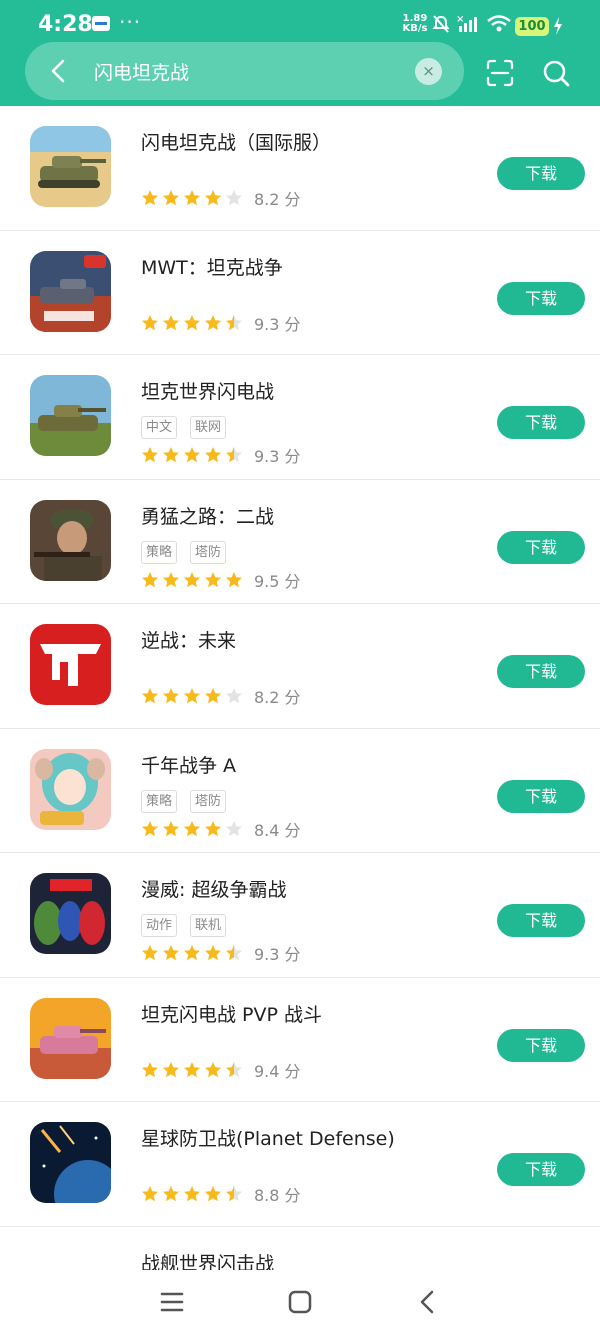 Image resolution: width=600 pixels, height=1333 pixels. I want to click on world-of-tanks-icon, so click(70, 415).